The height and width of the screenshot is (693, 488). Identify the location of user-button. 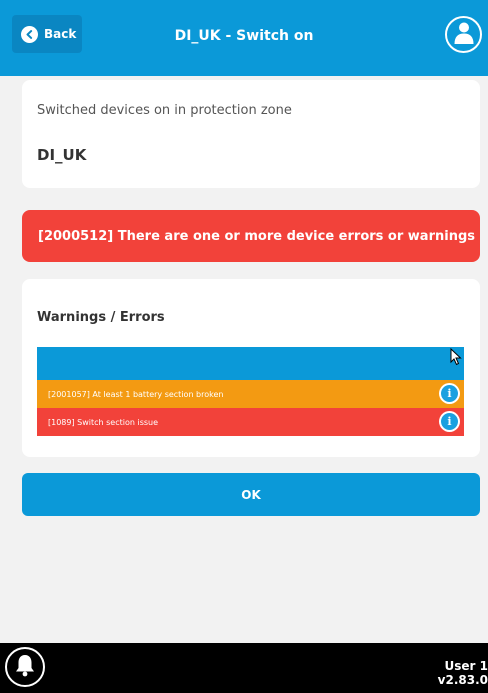
(463, 34).